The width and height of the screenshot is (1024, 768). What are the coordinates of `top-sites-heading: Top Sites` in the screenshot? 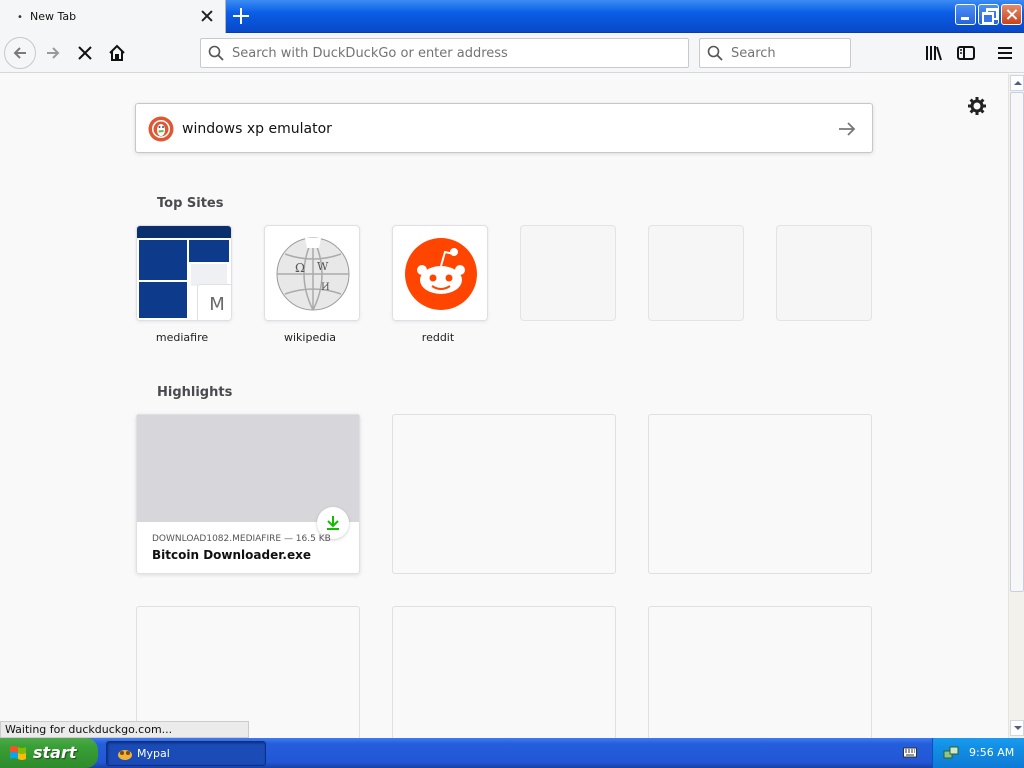 It's located at (190, 203).